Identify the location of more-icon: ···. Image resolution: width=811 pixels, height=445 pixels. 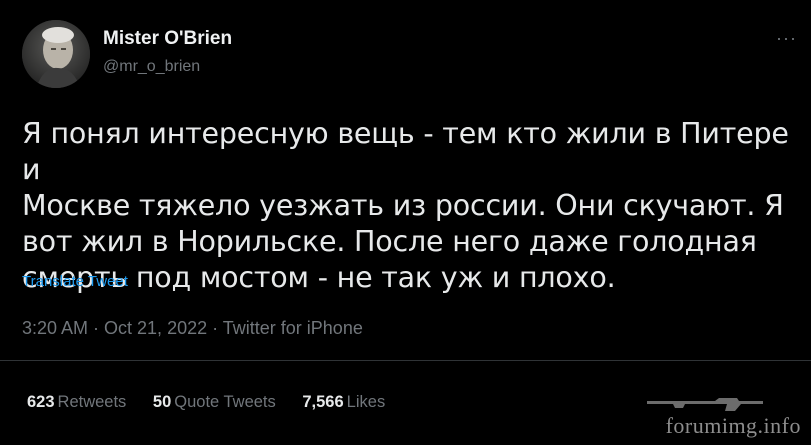
(786, 38).